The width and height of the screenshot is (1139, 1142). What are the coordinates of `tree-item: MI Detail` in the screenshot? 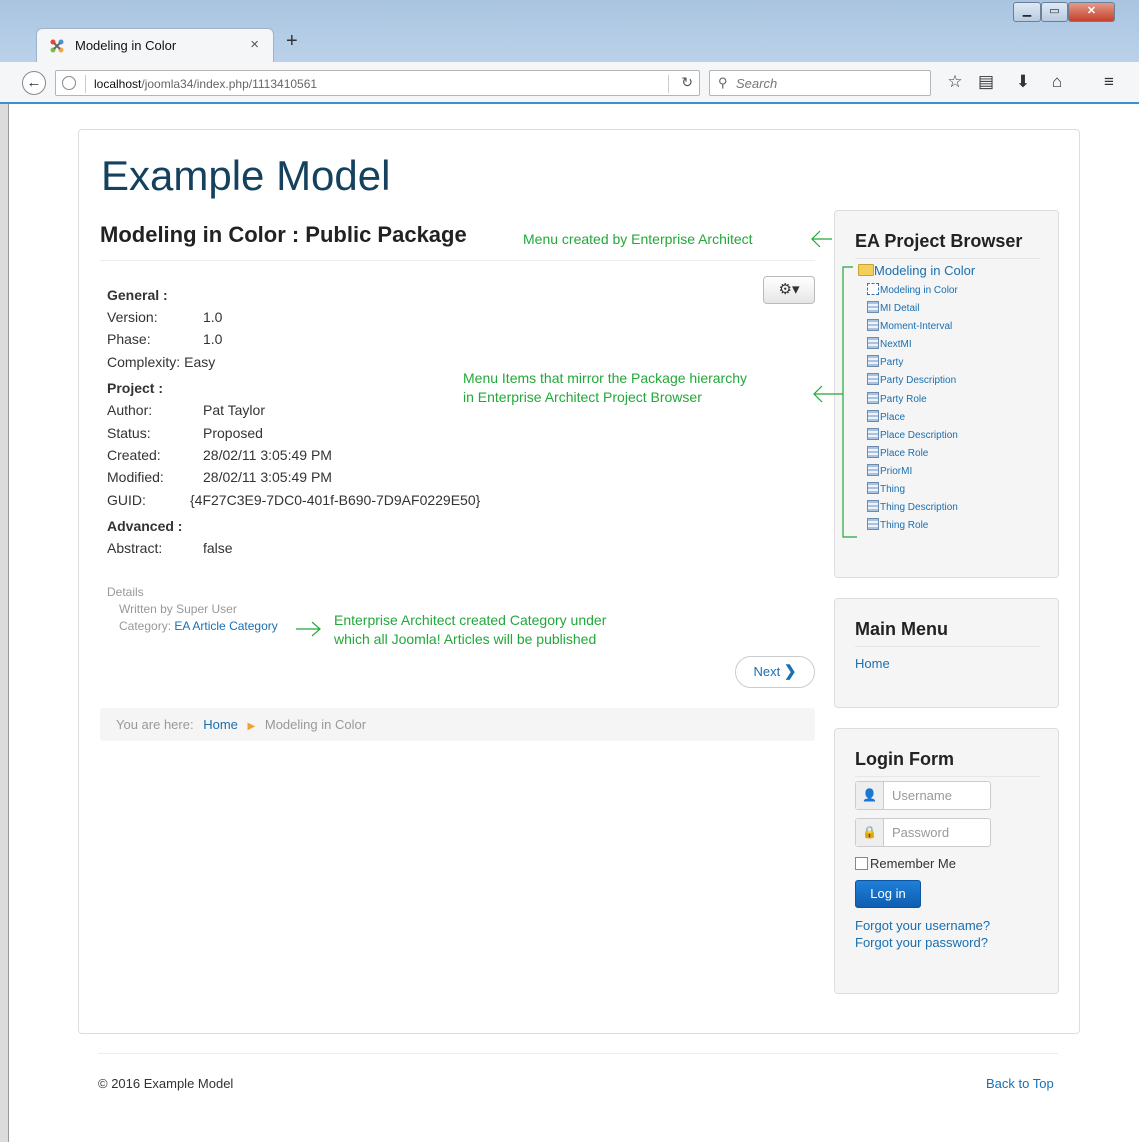 It's located at (912, 309).